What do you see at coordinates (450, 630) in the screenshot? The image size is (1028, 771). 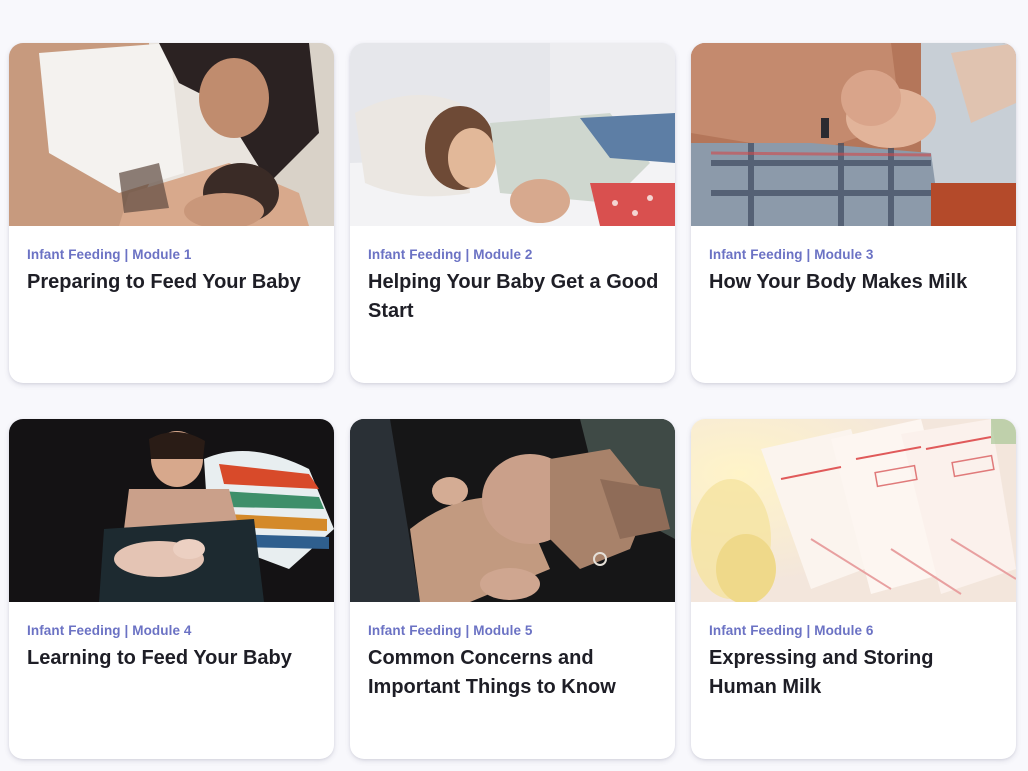 I see `module-category: Infant Feeding | Module 5` at bounding box center [450, 630].